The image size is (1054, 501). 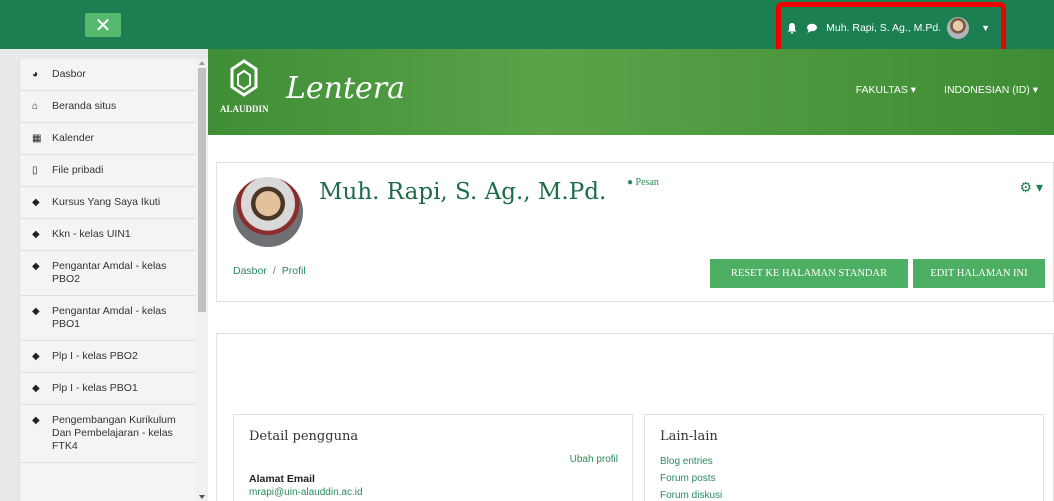 I want to click on card-title: Detail pengguna, so click(x=304, y=436).